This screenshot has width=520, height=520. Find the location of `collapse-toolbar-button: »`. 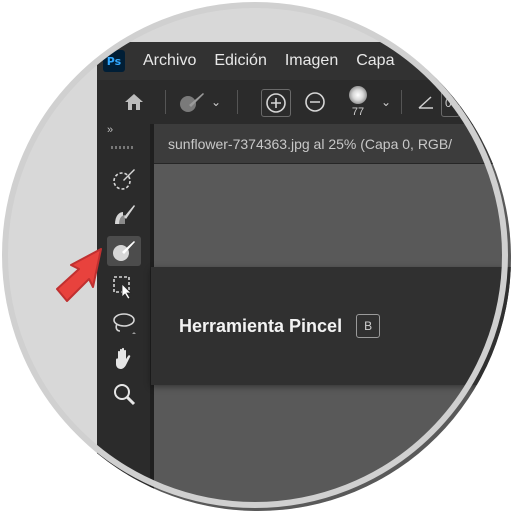

collapse-toolbar-button: » is located at coordinates (110, 130).